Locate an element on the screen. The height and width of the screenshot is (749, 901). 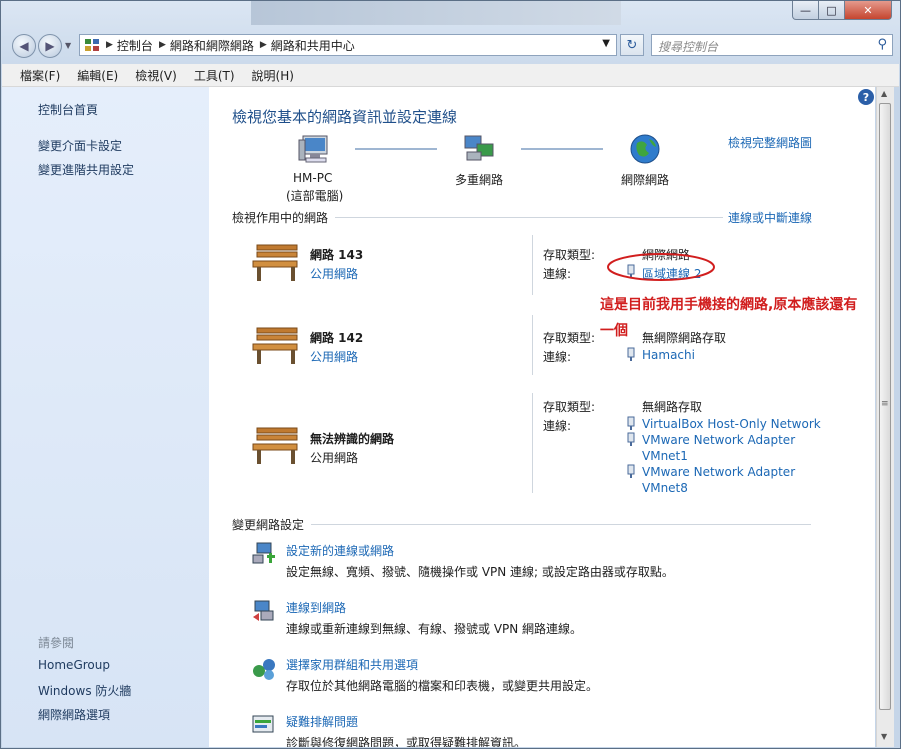
map-internet: 網際網路 is located at coordinates (645, 180).